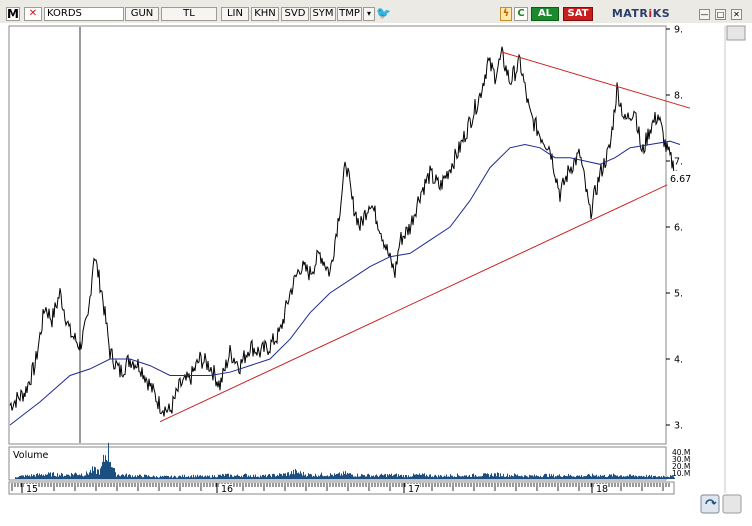 This screenshot has height=526, width=752. Describe the element at coordinates (732, 504) in the screenshot. I see `chart-settings-icon` at that location.